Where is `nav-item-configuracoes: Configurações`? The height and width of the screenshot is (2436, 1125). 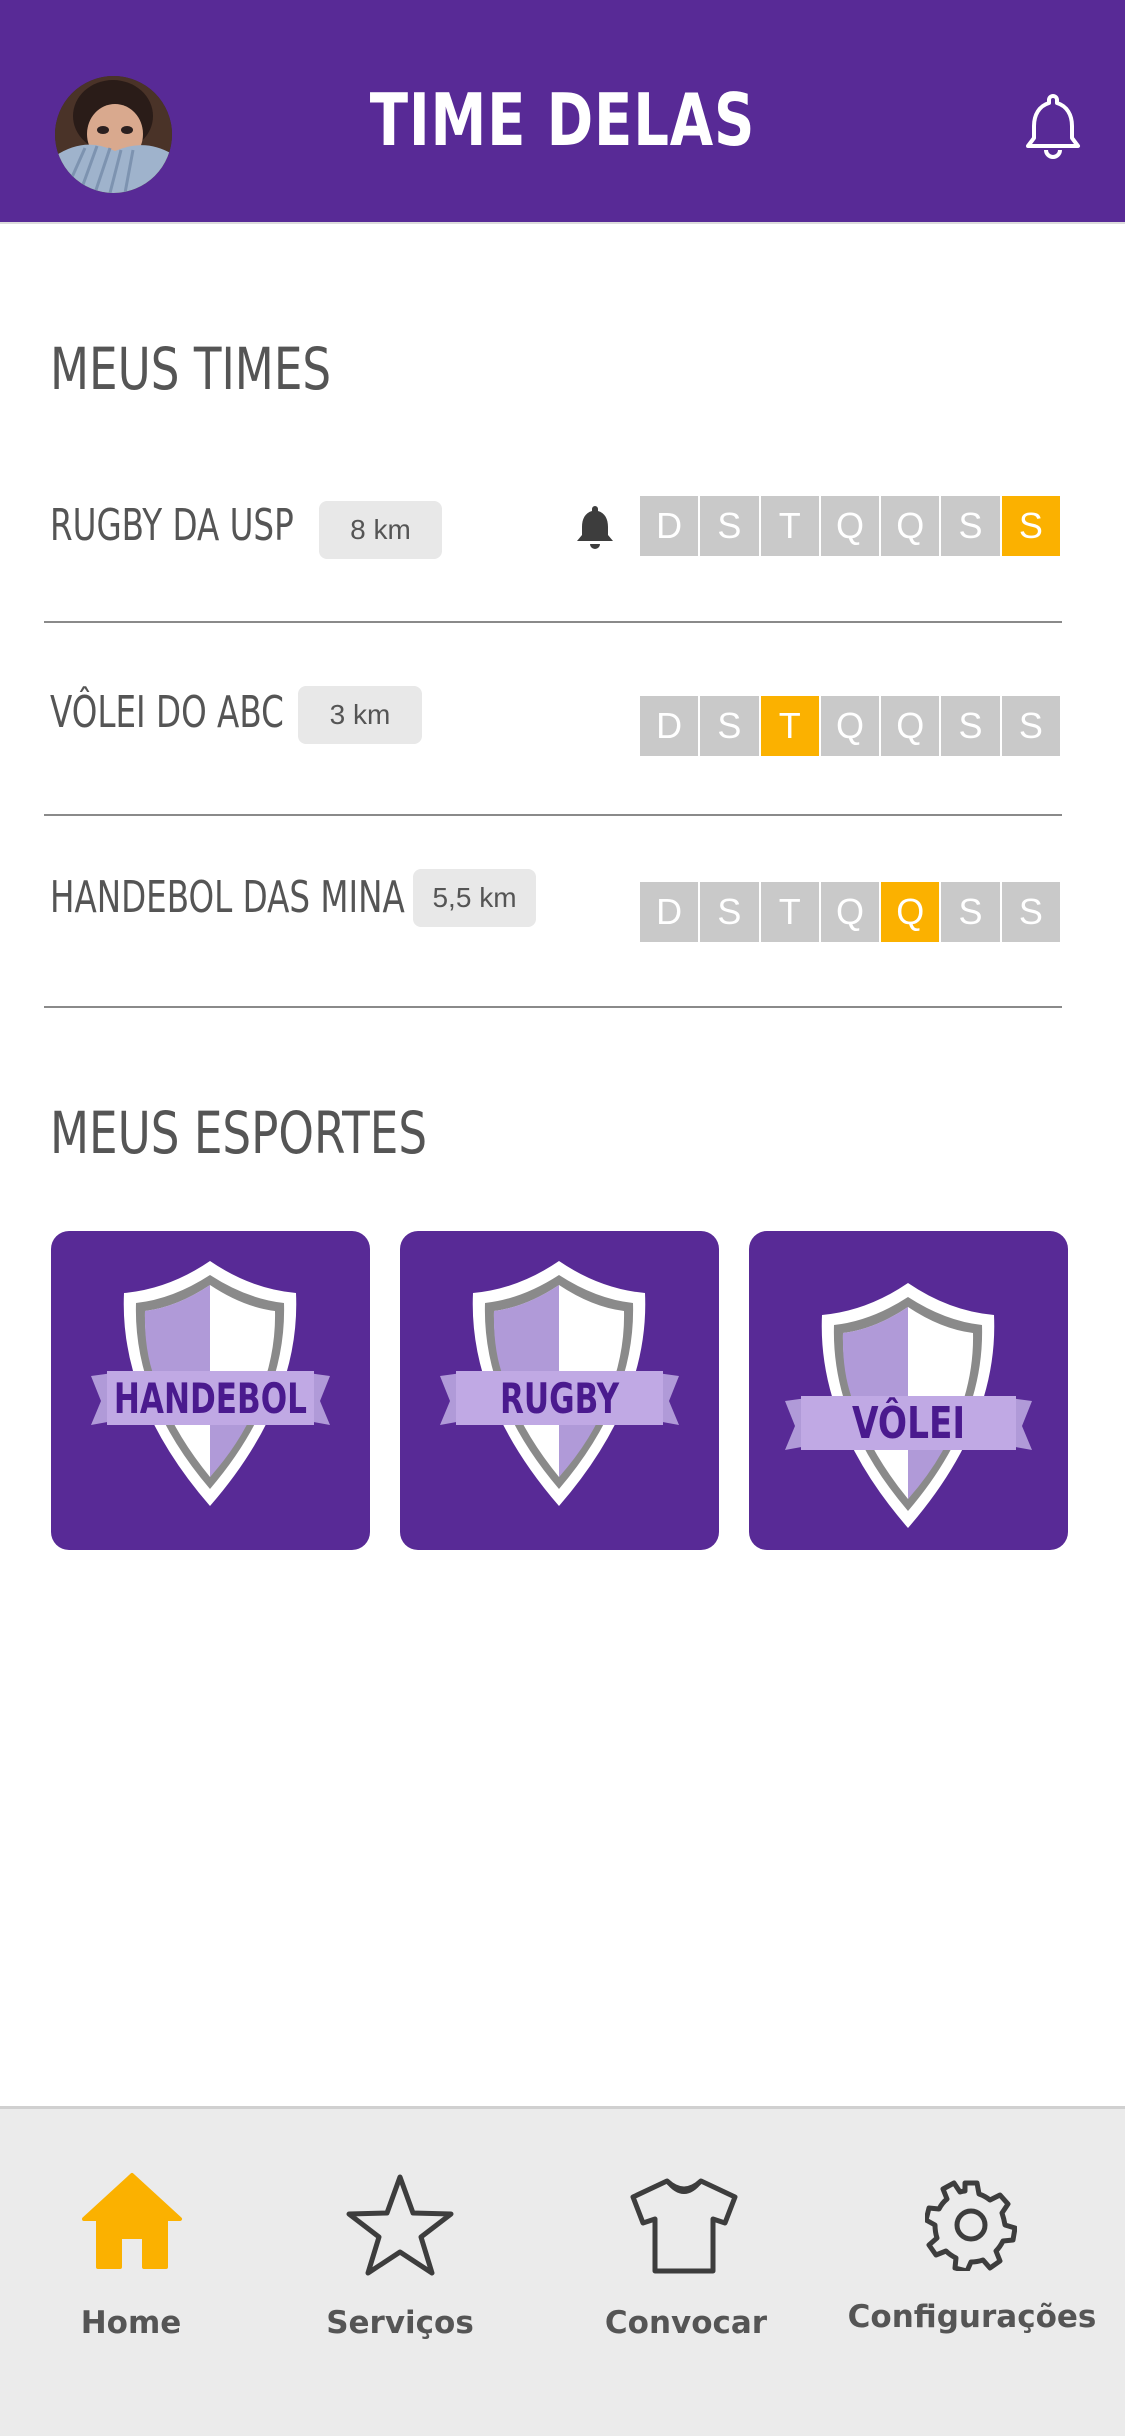
nav-item-configuracoes: Configurações is located at coordinates (972, 2272).